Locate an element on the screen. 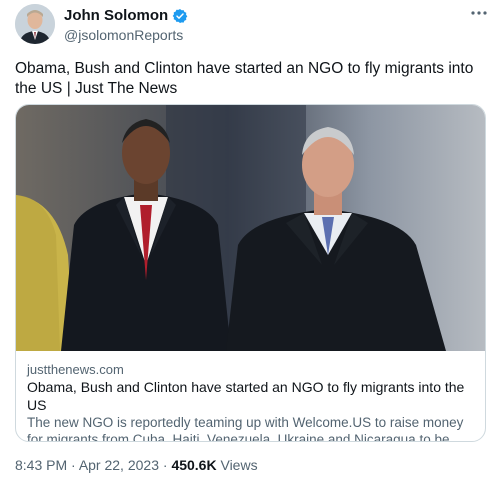 Image resolution: width=500 pixels, height=482 pixels. author-handle: @jsolomonReports is located at coordinates (123, 35).